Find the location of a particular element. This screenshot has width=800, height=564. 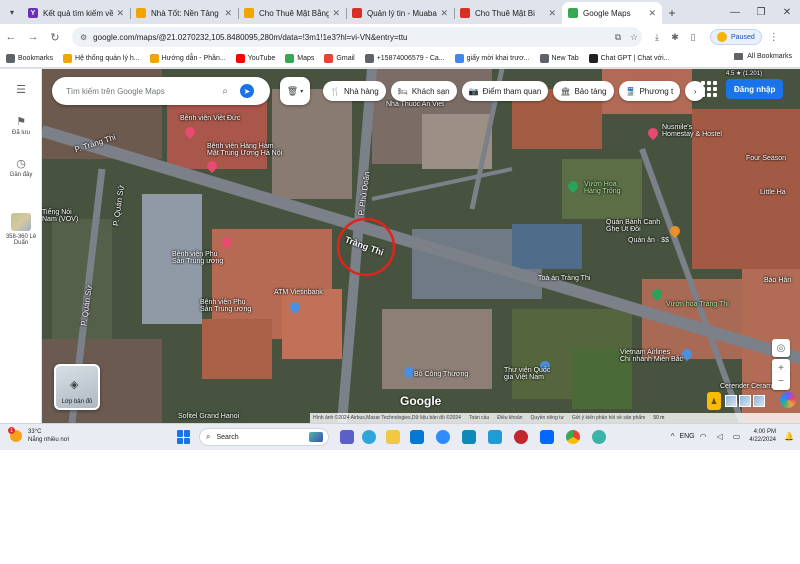

place-label-sofitel: Sofitel Grand Hanoi is located at coordinates (208, 416).